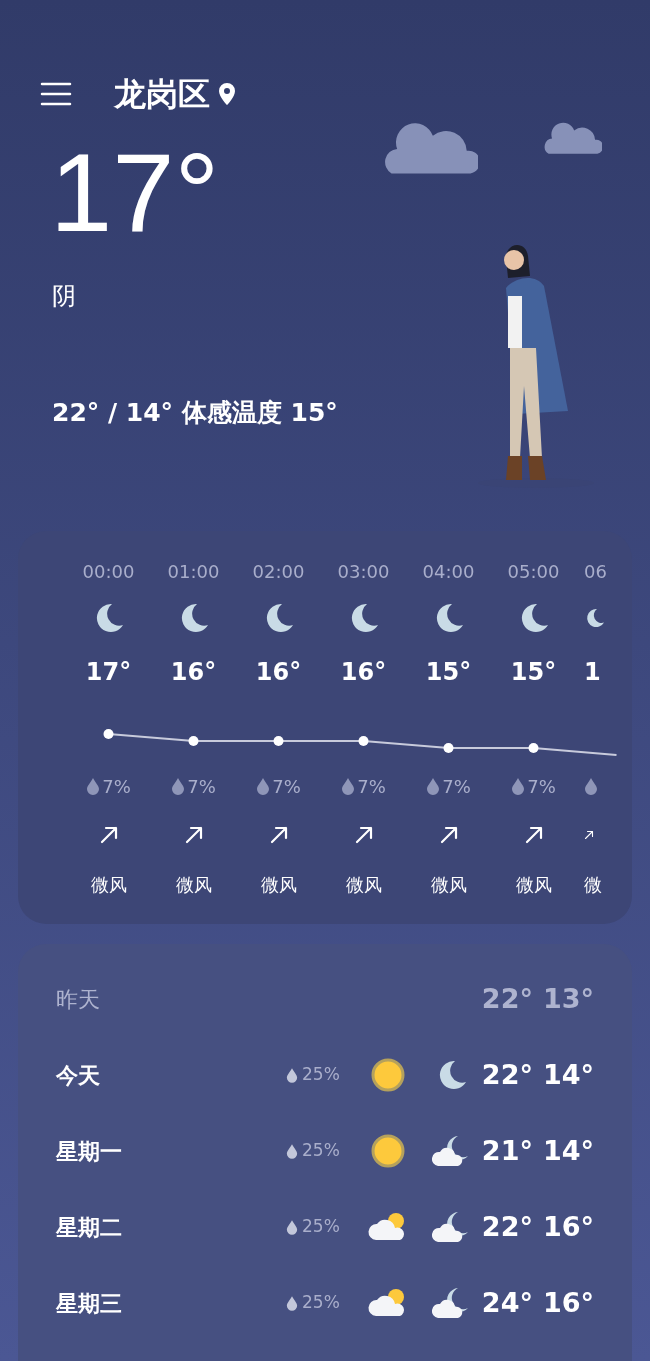 The image size is (650, 1361). What do you see at coordinates (195, 413) in the screenshot?
I see `temperature-range: 22° / 14° 体感温度 15°` at bounding box center [195, 413].